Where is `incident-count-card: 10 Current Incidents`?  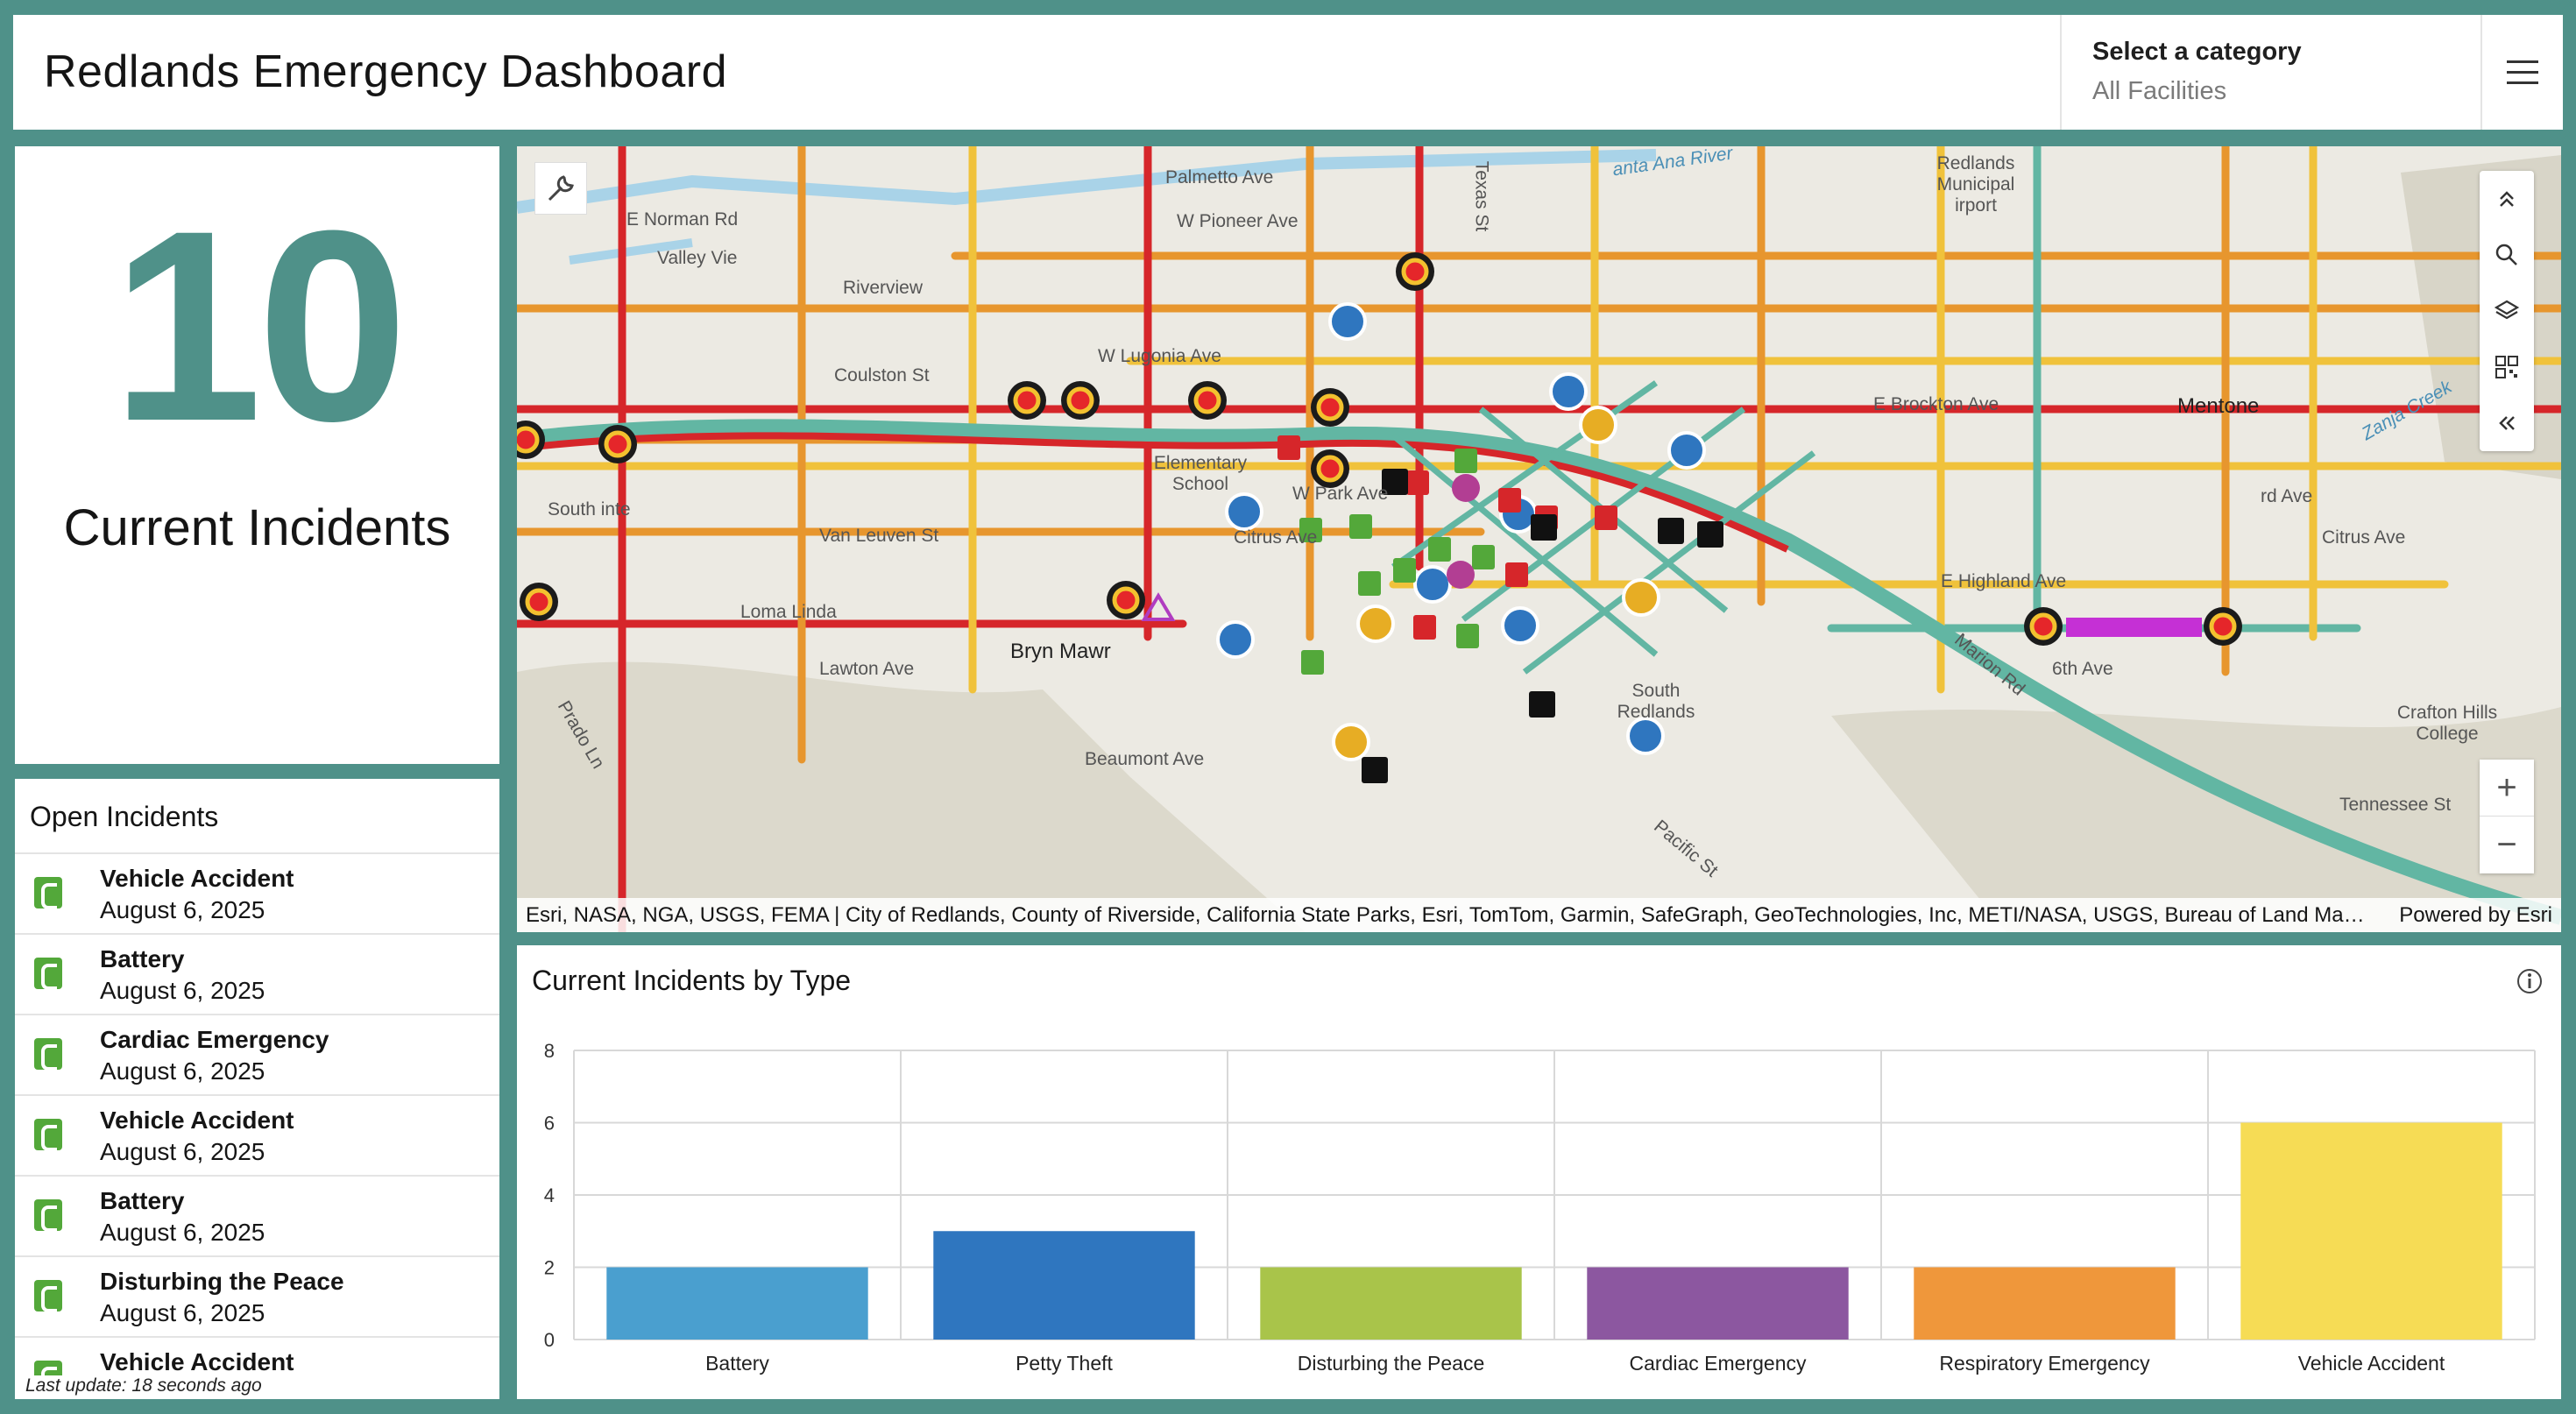 incident-count-card: 10 Current Incidents is located at coordinates (257, 455).